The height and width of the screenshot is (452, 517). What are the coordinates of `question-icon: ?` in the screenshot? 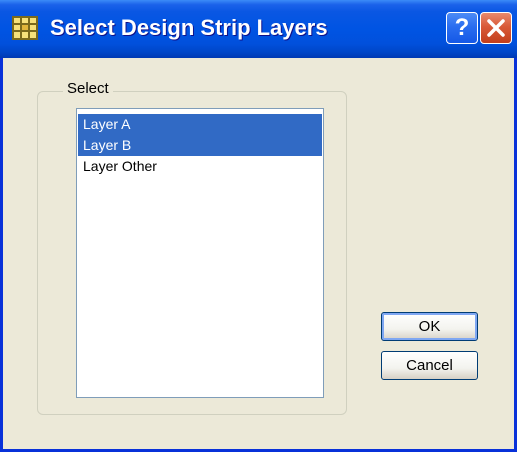 It's located at (462, 27).